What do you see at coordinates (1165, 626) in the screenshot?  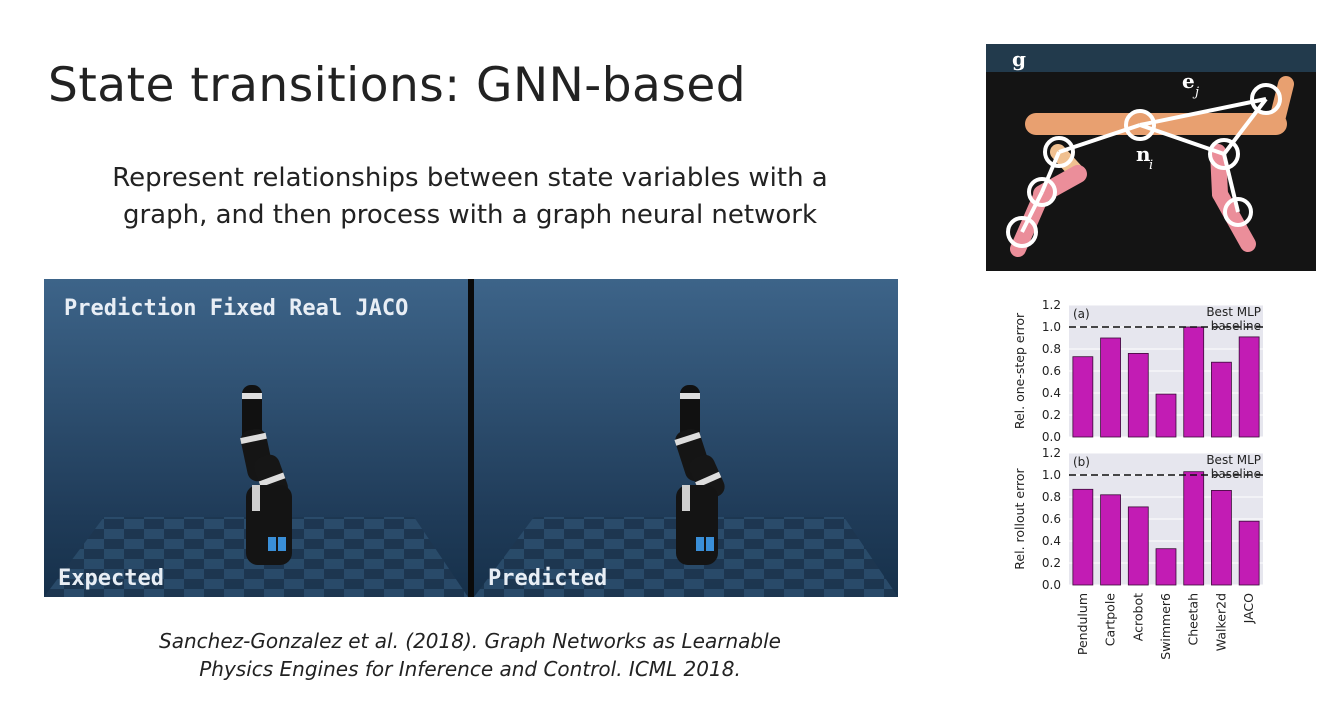 I see `x-tick-label: Swimmer6` at bounding box center [1165, 626].